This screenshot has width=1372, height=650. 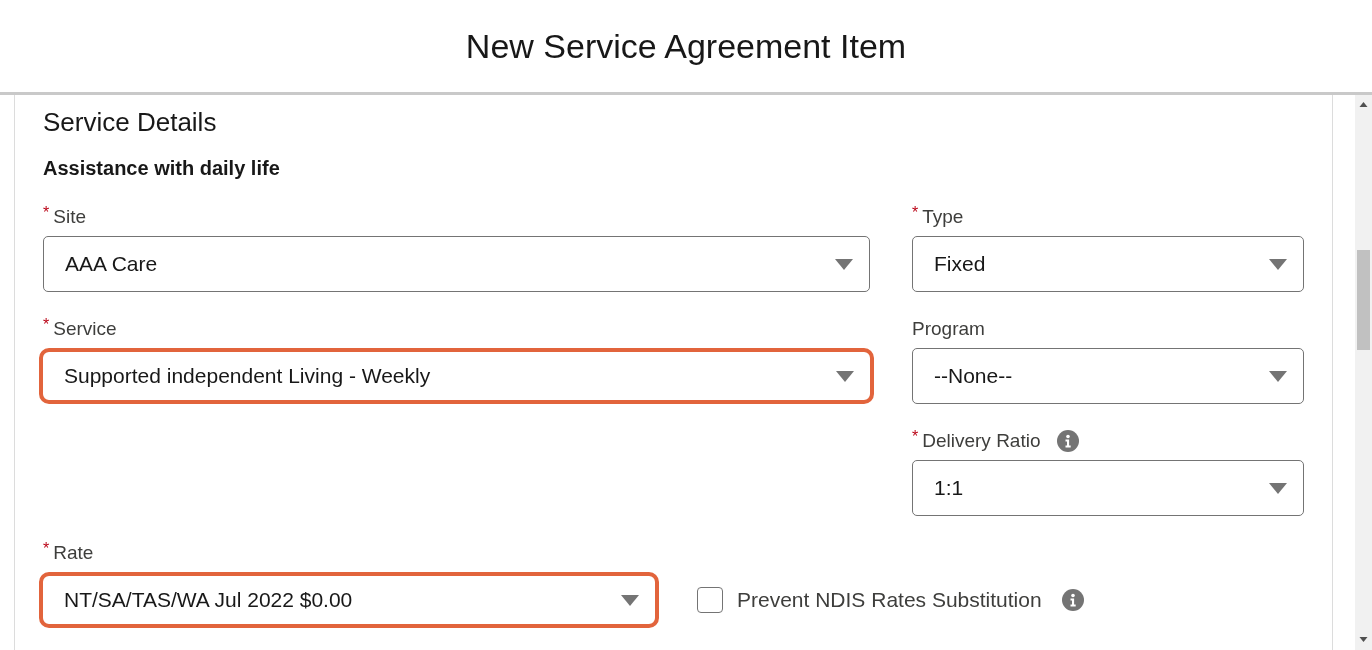 I want to click on select-field: 1:1, so click(x=1108, y=488).